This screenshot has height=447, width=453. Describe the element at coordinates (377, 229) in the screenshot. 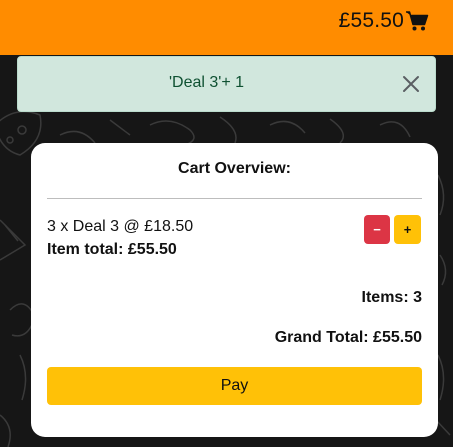

I see `decrease-quantity-button: −` at that location.